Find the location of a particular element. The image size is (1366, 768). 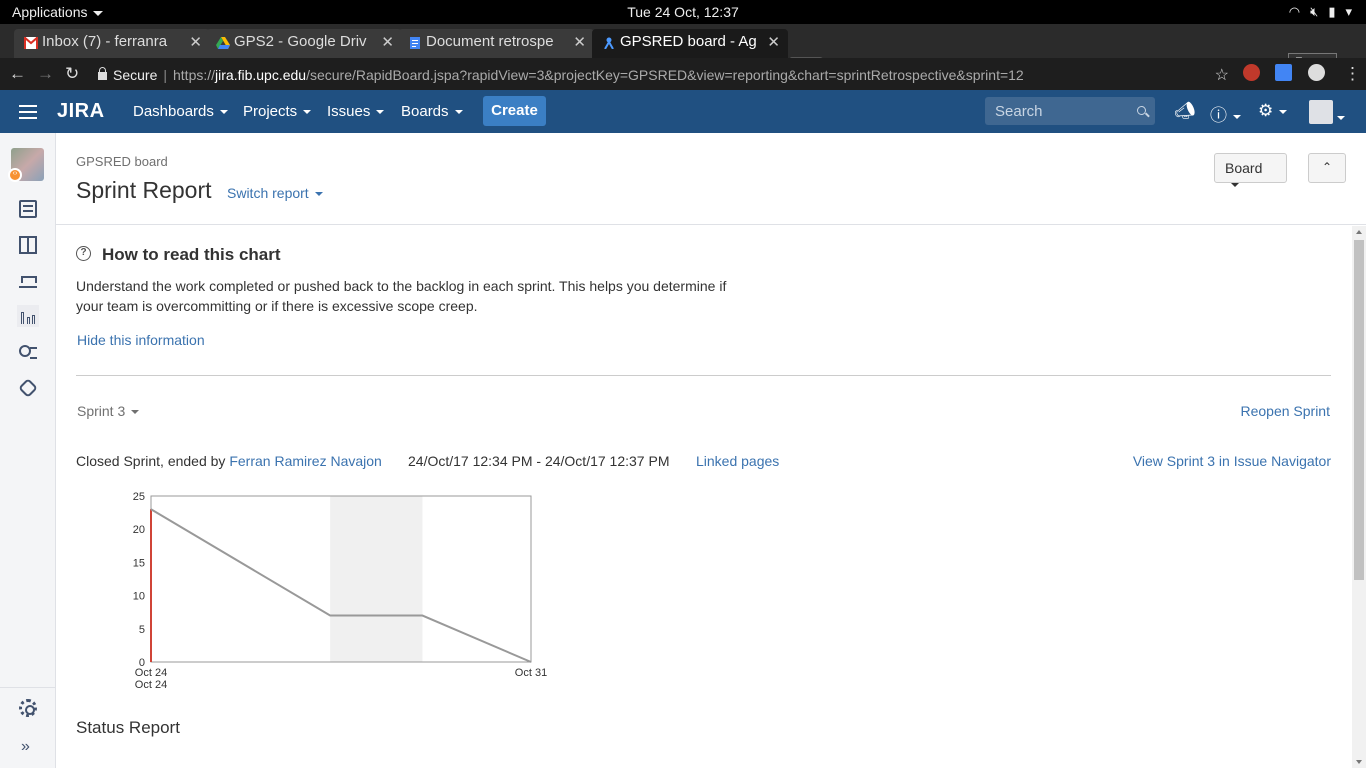

scroll-up-arrow is located at coordinates (1359, 232).